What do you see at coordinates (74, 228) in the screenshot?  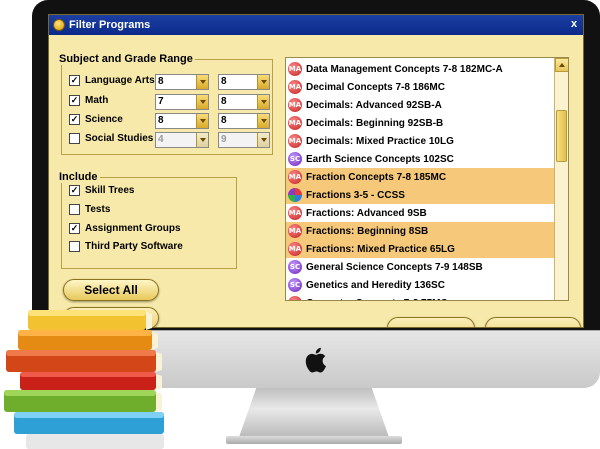 I see `assignment-groups-checkbox: ✓` at bounding box center [74, 228].